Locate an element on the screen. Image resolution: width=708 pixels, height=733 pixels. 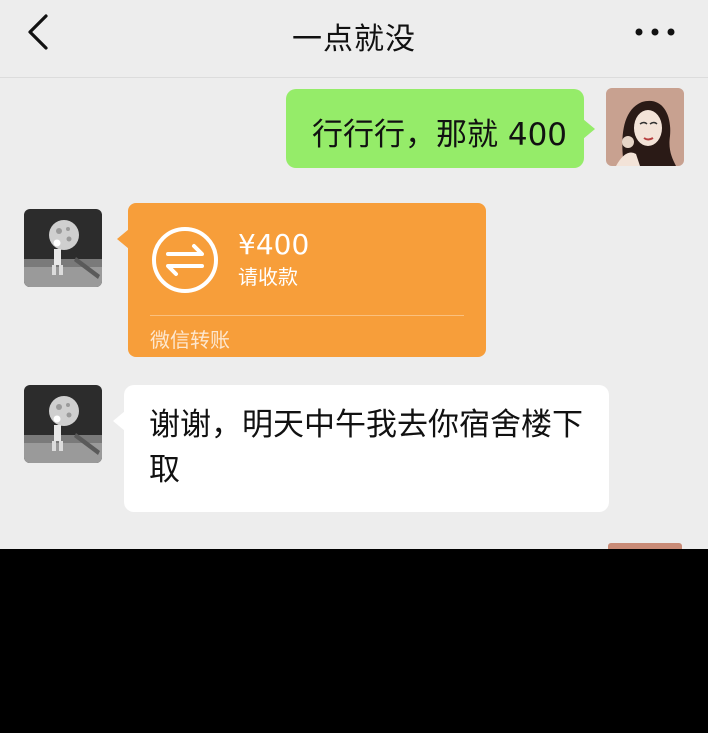
my-avatar is located at coordinates (645, 127).